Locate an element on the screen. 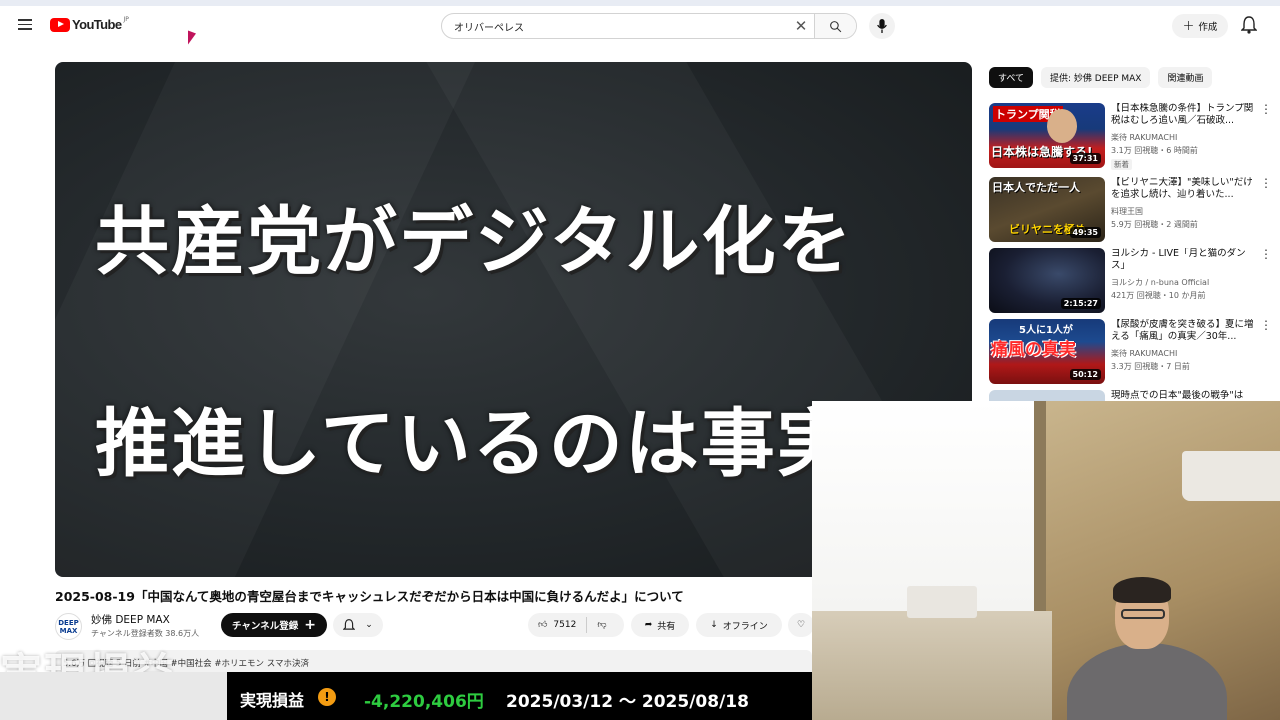 This screenshot has height=720, width=1280. recommendation-meta: 3.3万 回視聴・7 日前 is located at coordinates (1150, 366).